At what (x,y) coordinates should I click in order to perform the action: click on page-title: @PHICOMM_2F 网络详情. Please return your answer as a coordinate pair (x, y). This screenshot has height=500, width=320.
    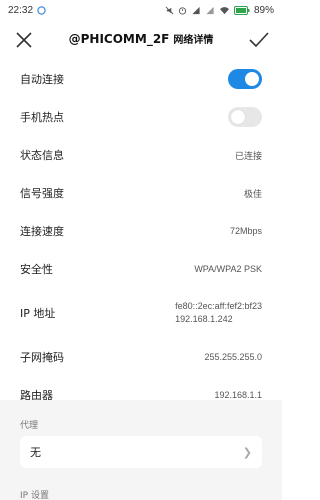
    Looking at the image, I should click on (141, 38).